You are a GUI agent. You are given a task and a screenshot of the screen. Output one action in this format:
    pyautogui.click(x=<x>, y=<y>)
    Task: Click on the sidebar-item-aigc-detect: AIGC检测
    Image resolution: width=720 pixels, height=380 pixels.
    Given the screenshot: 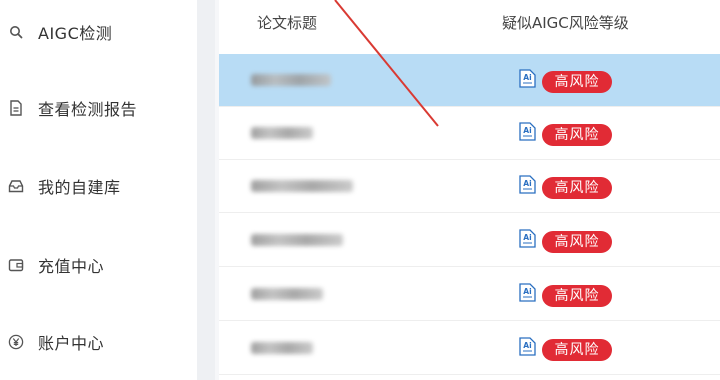 What is the action you would take?
    pyautogui.click(x=100, y=32)
    